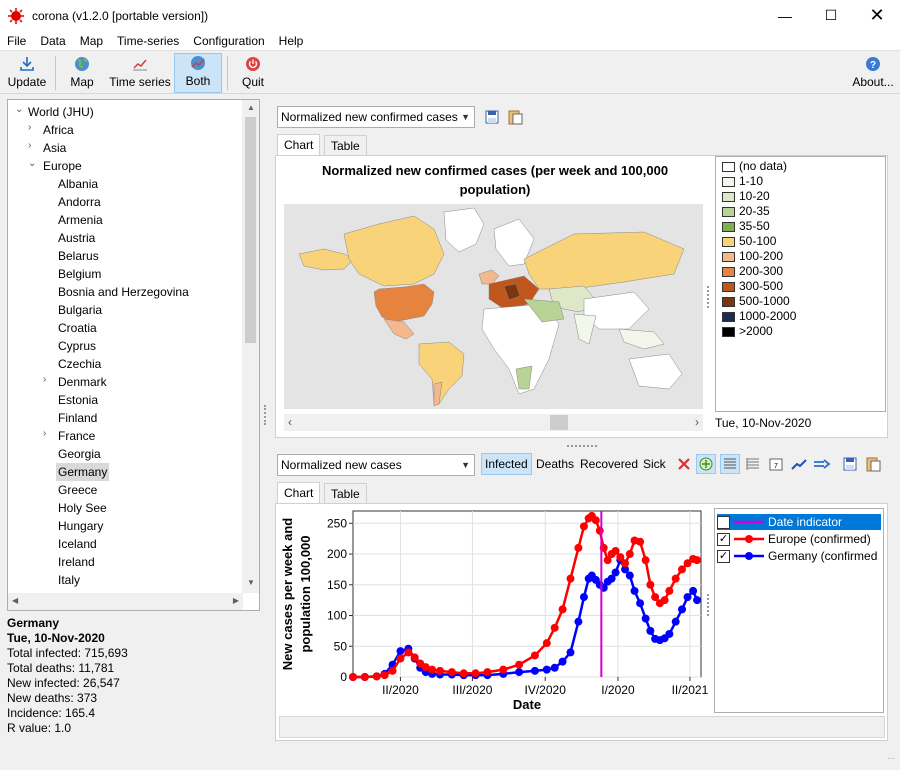  I want to click on tree-item-country: Belgium, so click(79, 274).